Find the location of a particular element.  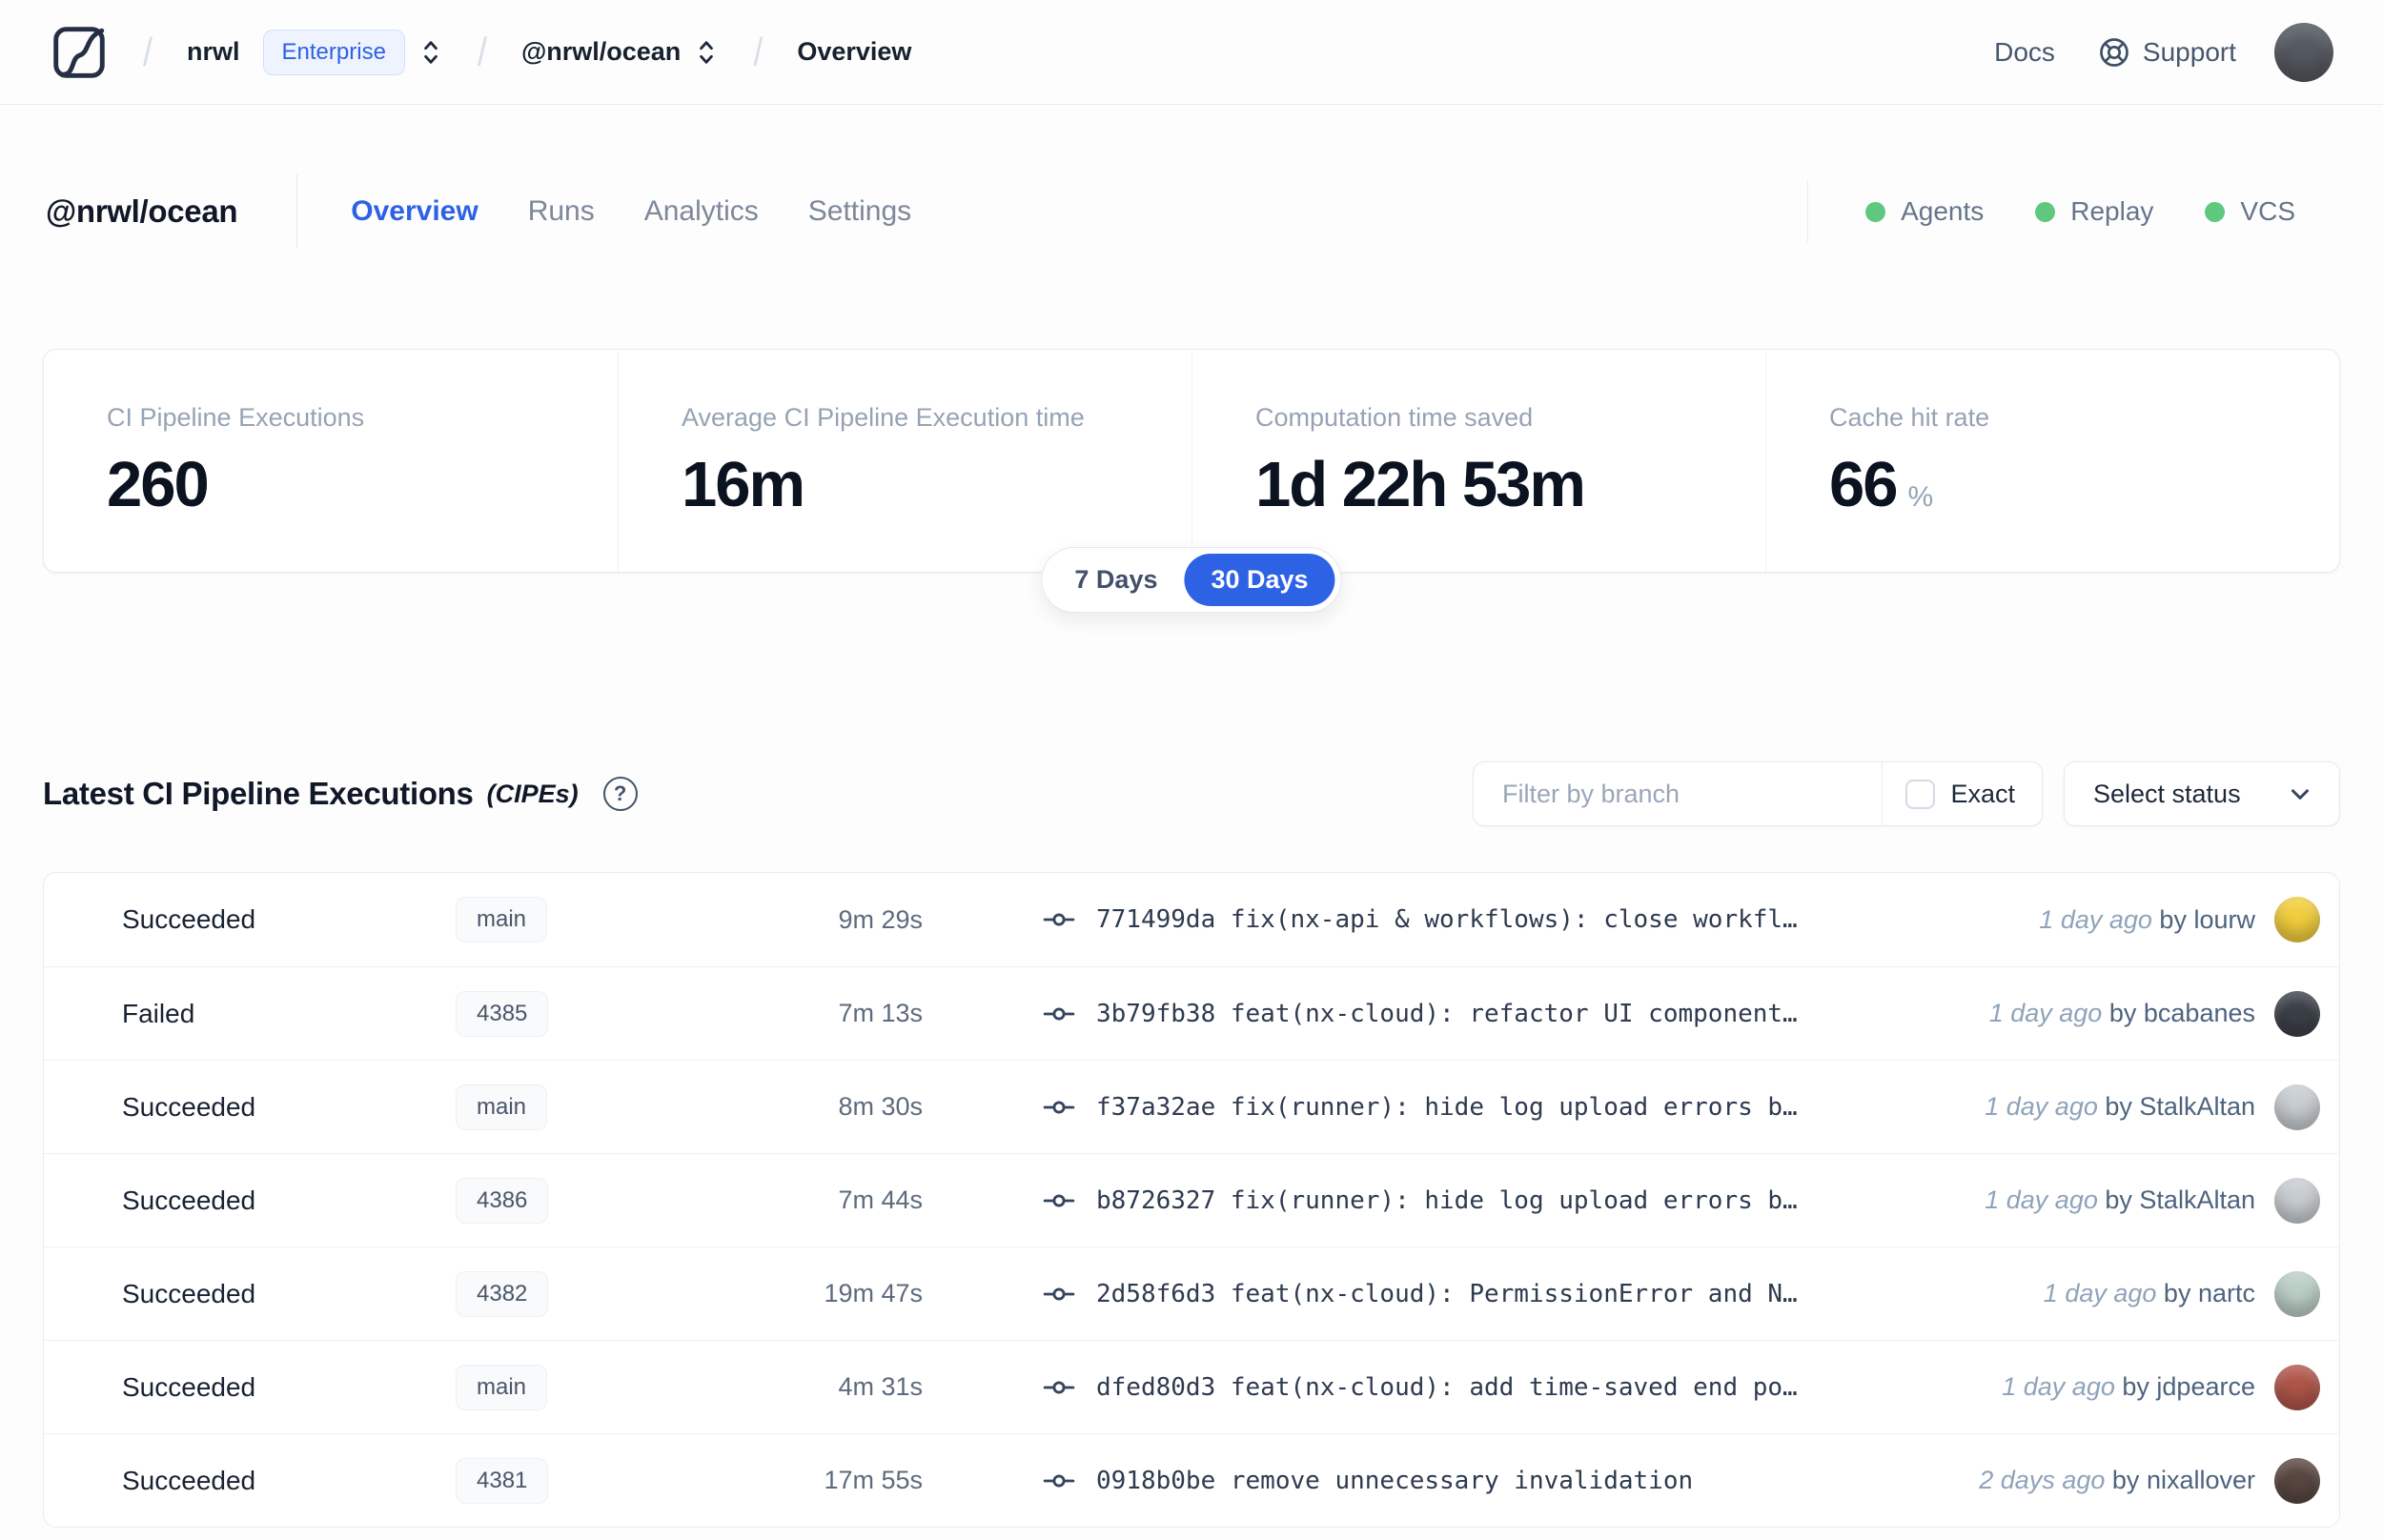

author: nartc is located at coordinates (2226, 1293).